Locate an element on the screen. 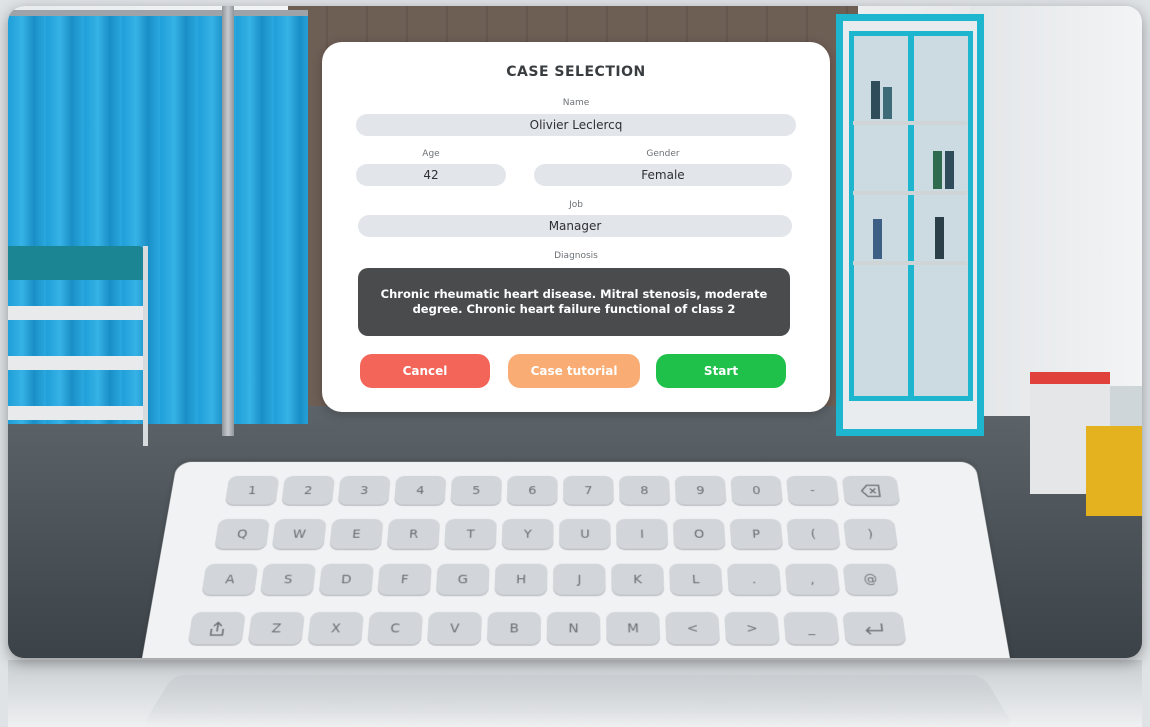 Image resolution: width=1150 pixels, height=727 pixels. key-row1-6: 7 is located at coordinates (588, 491).